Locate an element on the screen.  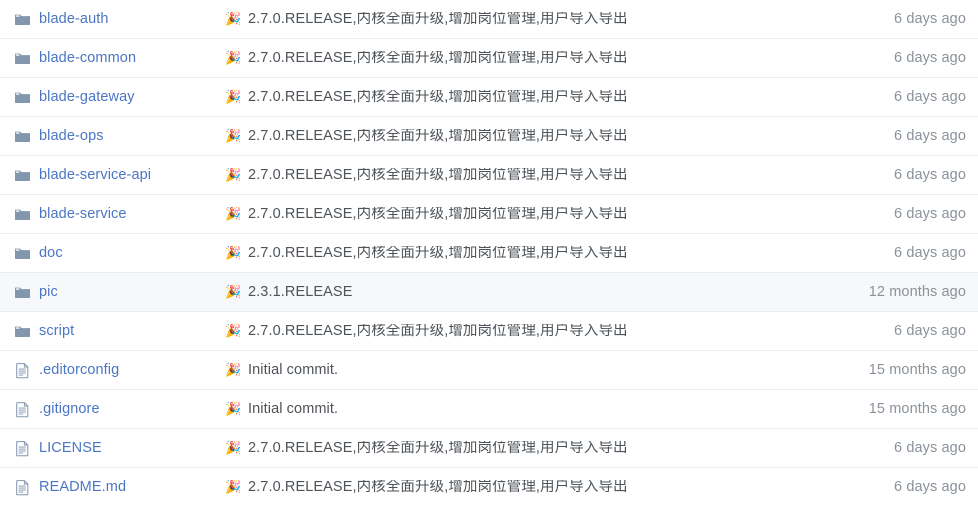
file-name-link: blade-common is located at coordinates (87, 58).